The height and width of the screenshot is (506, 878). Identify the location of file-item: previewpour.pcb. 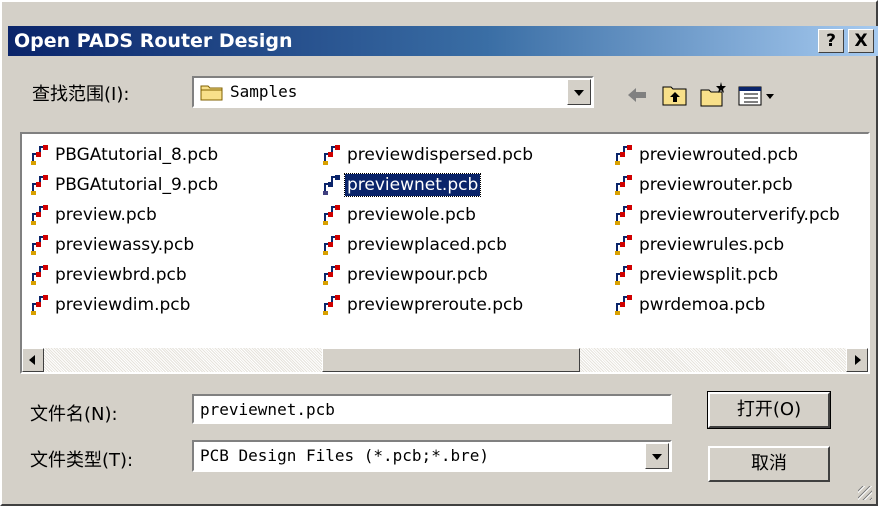
(428, 275).